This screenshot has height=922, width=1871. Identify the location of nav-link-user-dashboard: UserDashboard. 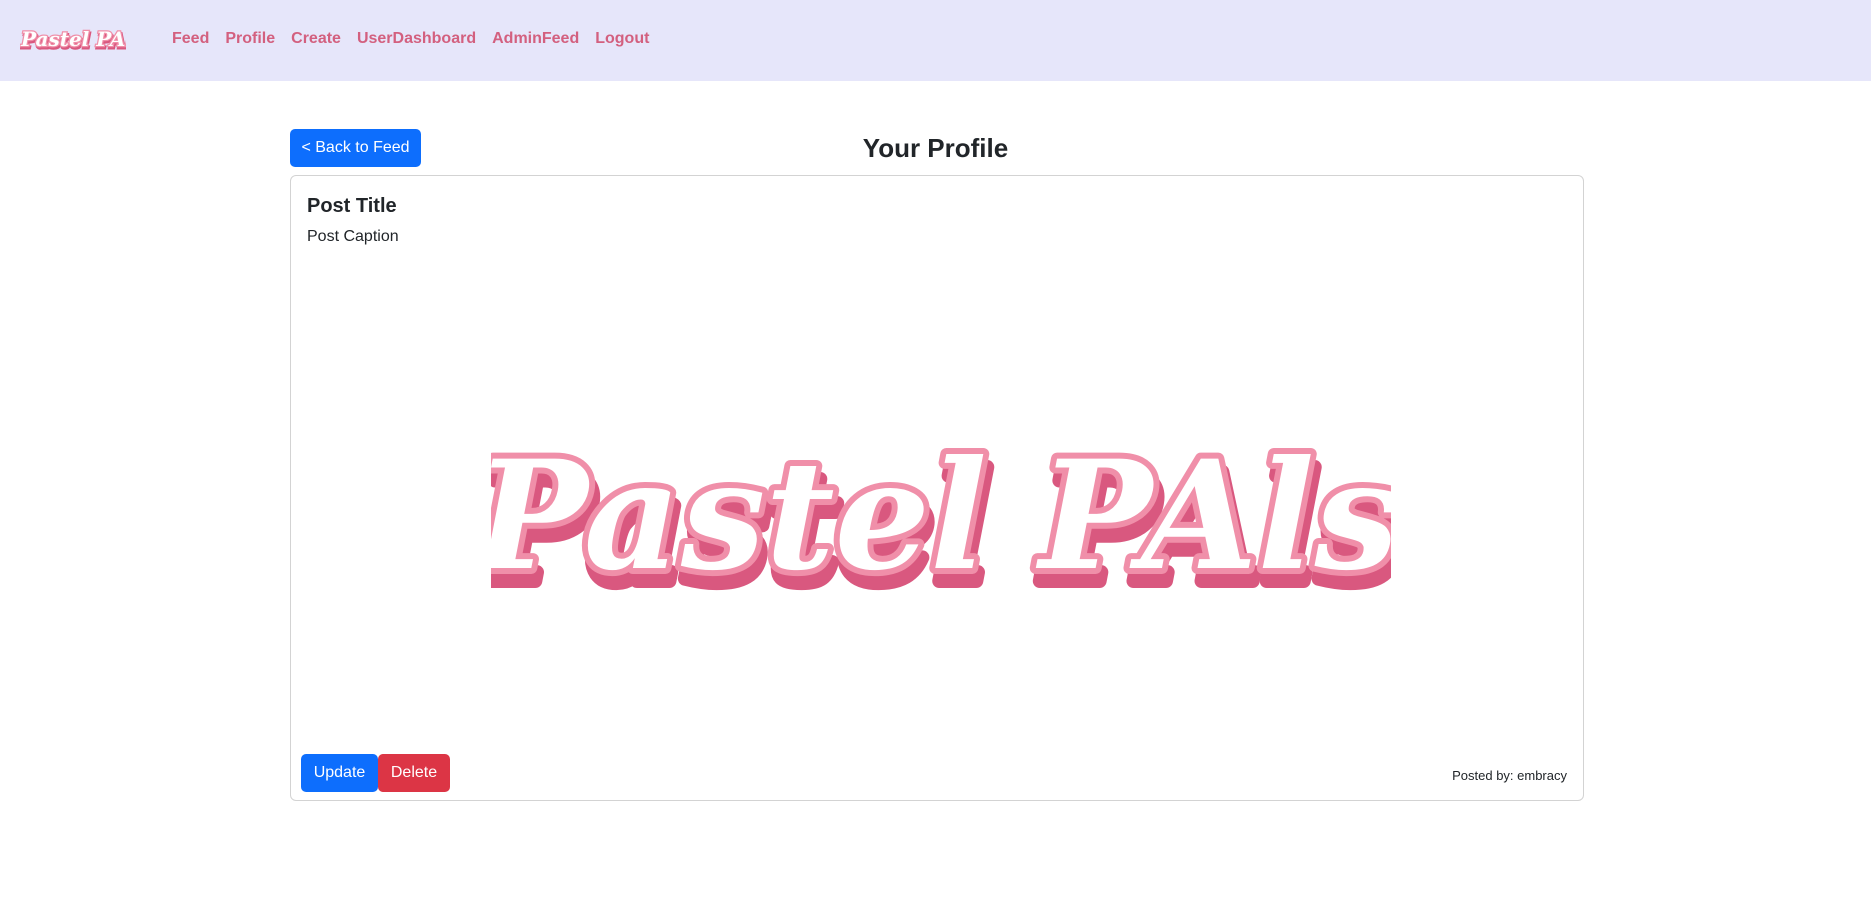
(416, 39).